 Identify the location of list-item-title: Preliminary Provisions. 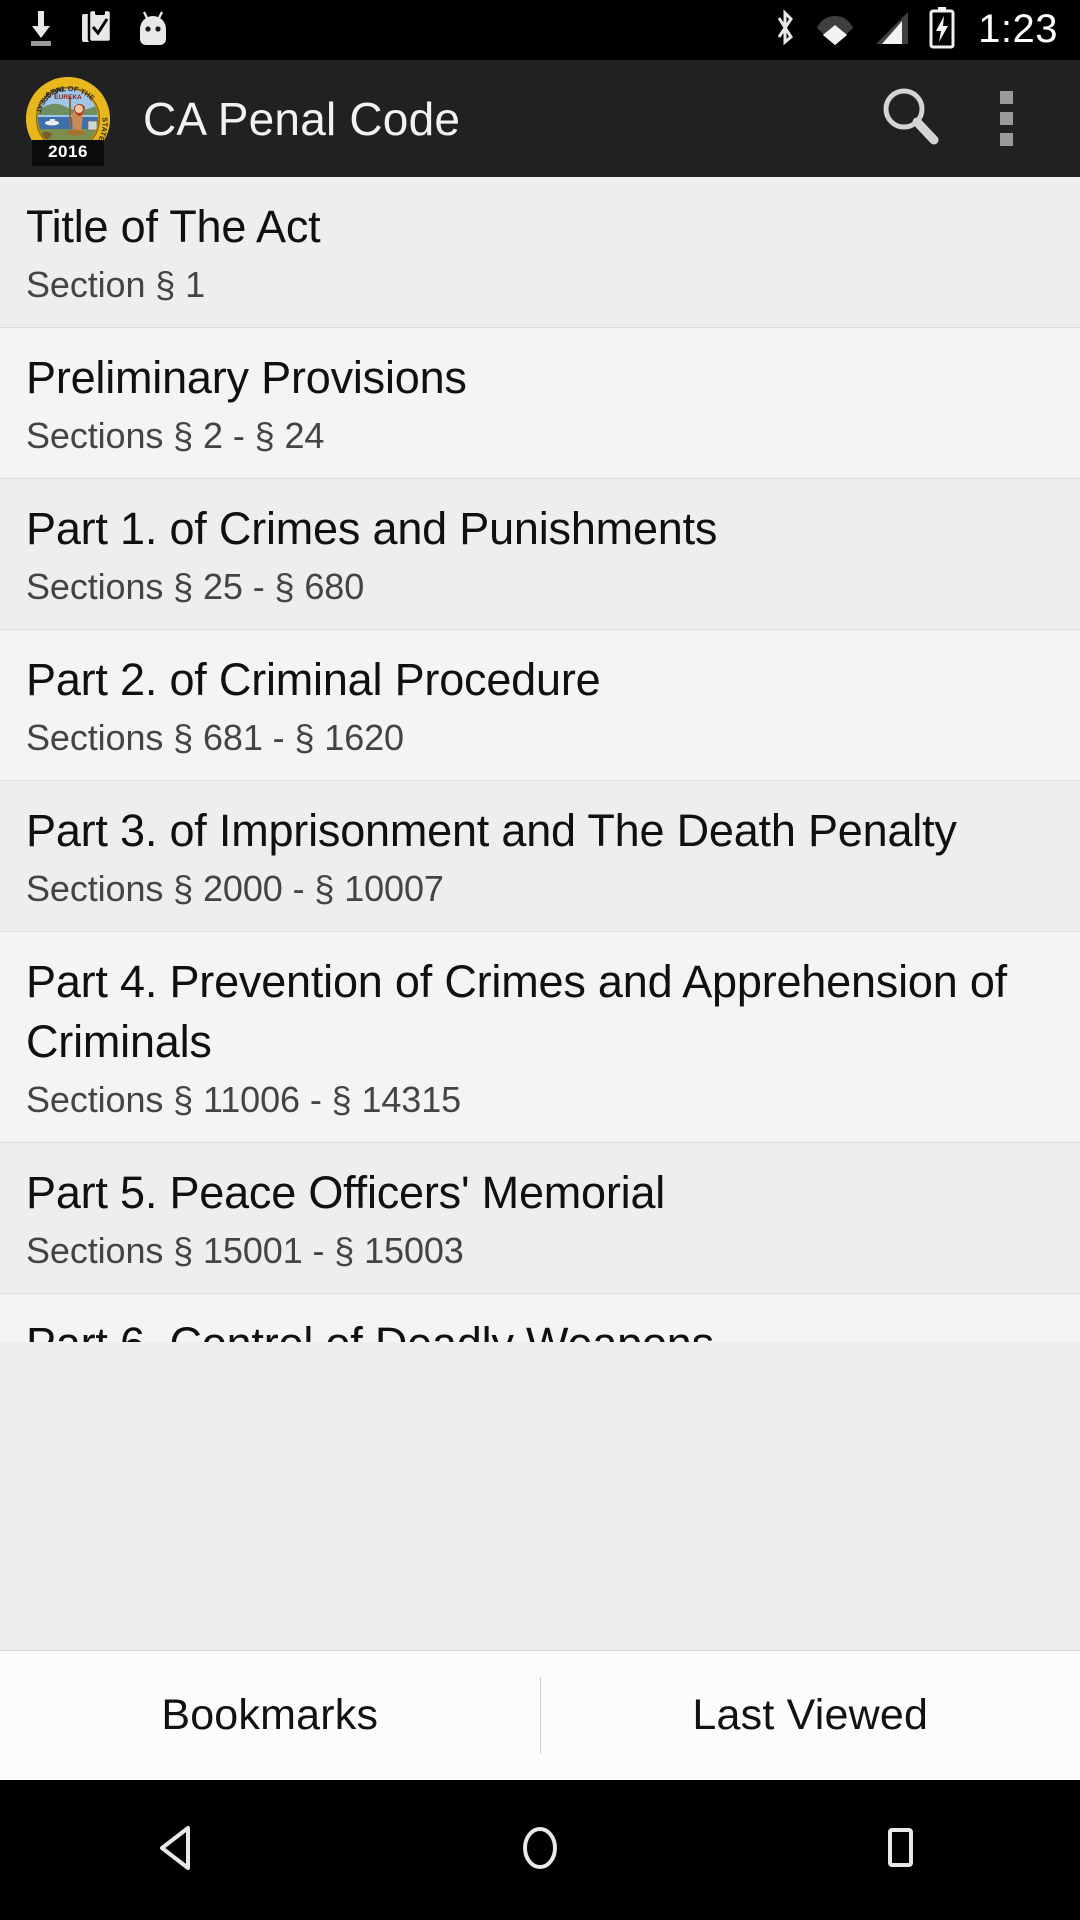
(246, 377).